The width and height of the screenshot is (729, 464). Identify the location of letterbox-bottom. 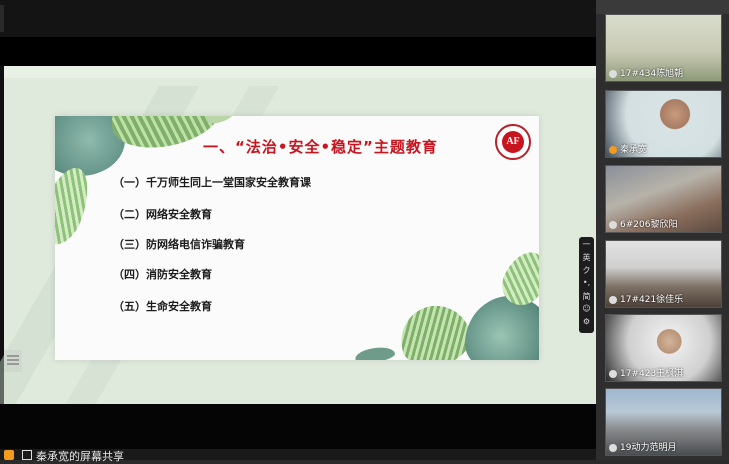
(298, 427).